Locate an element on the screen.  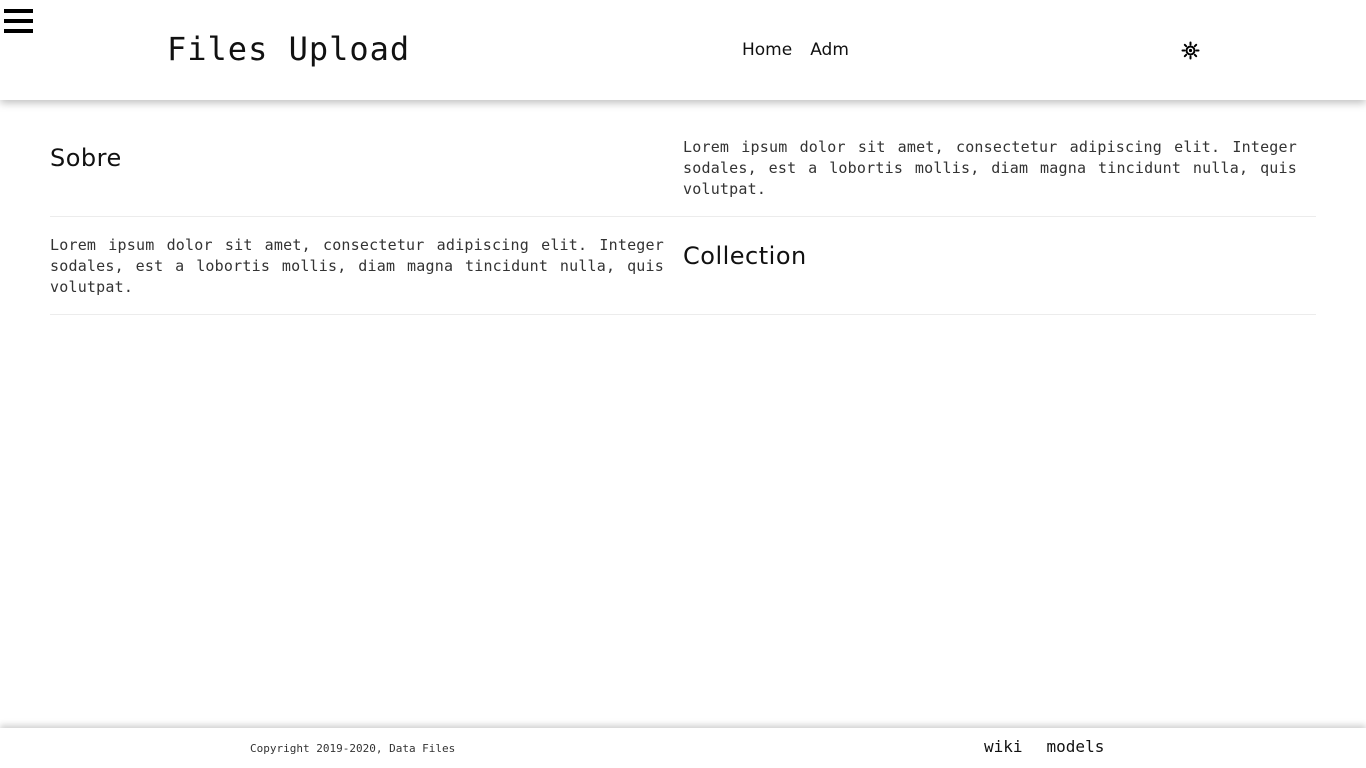
copyright-text: Copyright 2019-2020, Data Files is located at coordinates (353, 748).